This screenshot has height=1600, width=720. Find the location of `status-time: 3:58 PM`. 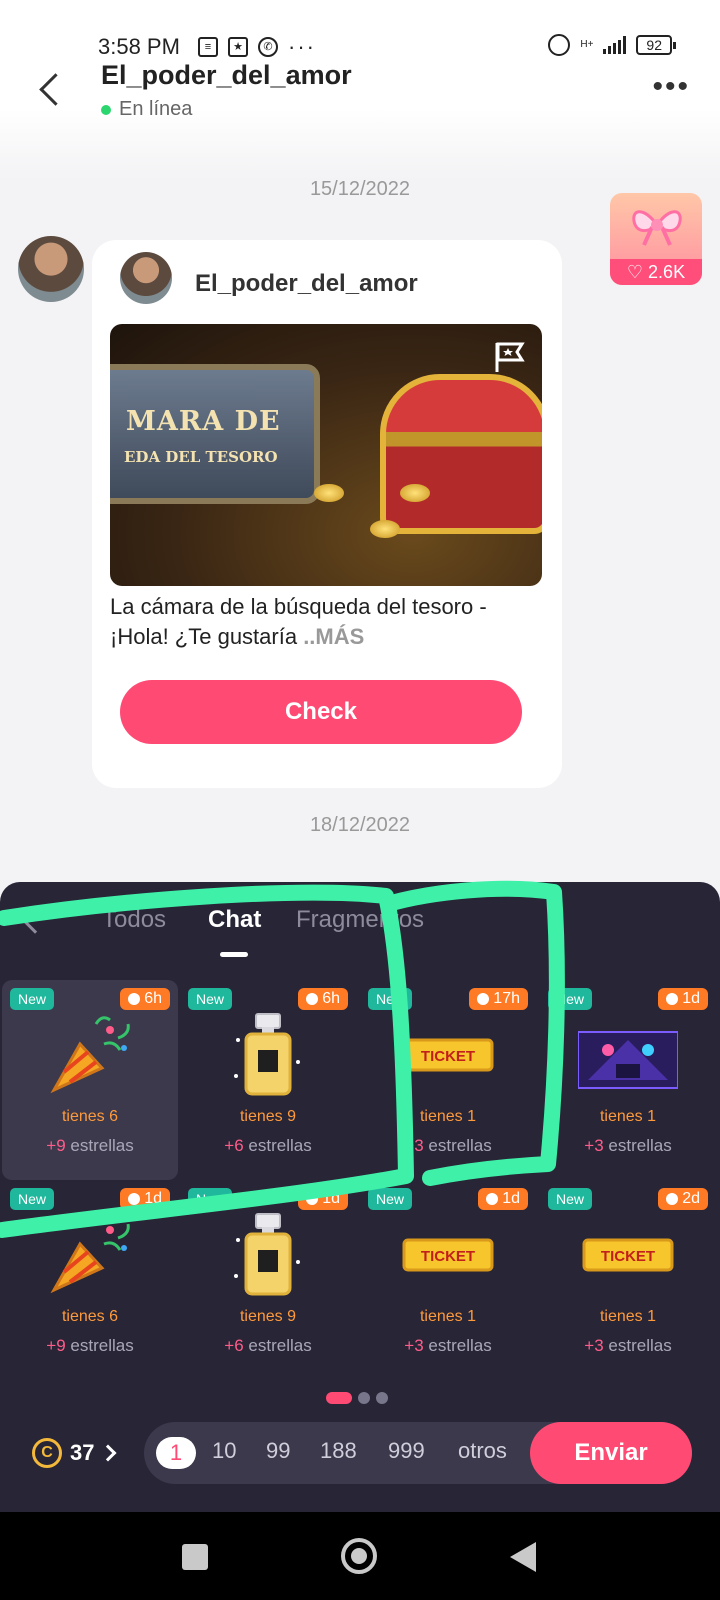

status-time: 3:58 PM is located at coordinates (139, 46).